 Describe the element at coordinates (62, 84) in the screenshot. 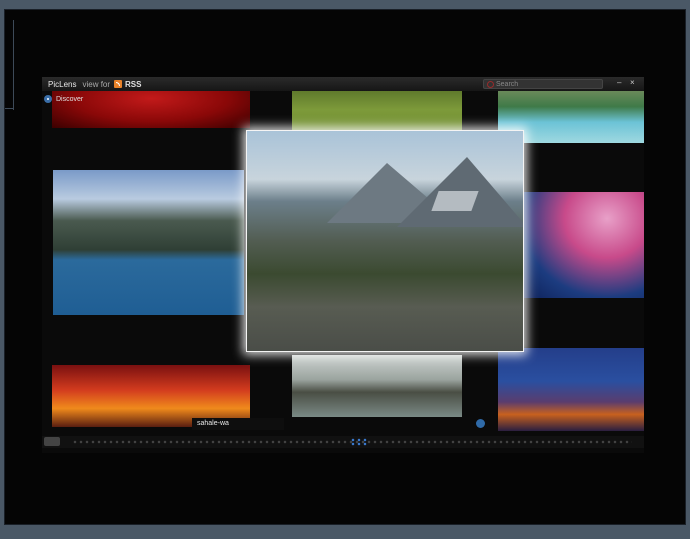

I see `app-logo: PicLens` at that location.